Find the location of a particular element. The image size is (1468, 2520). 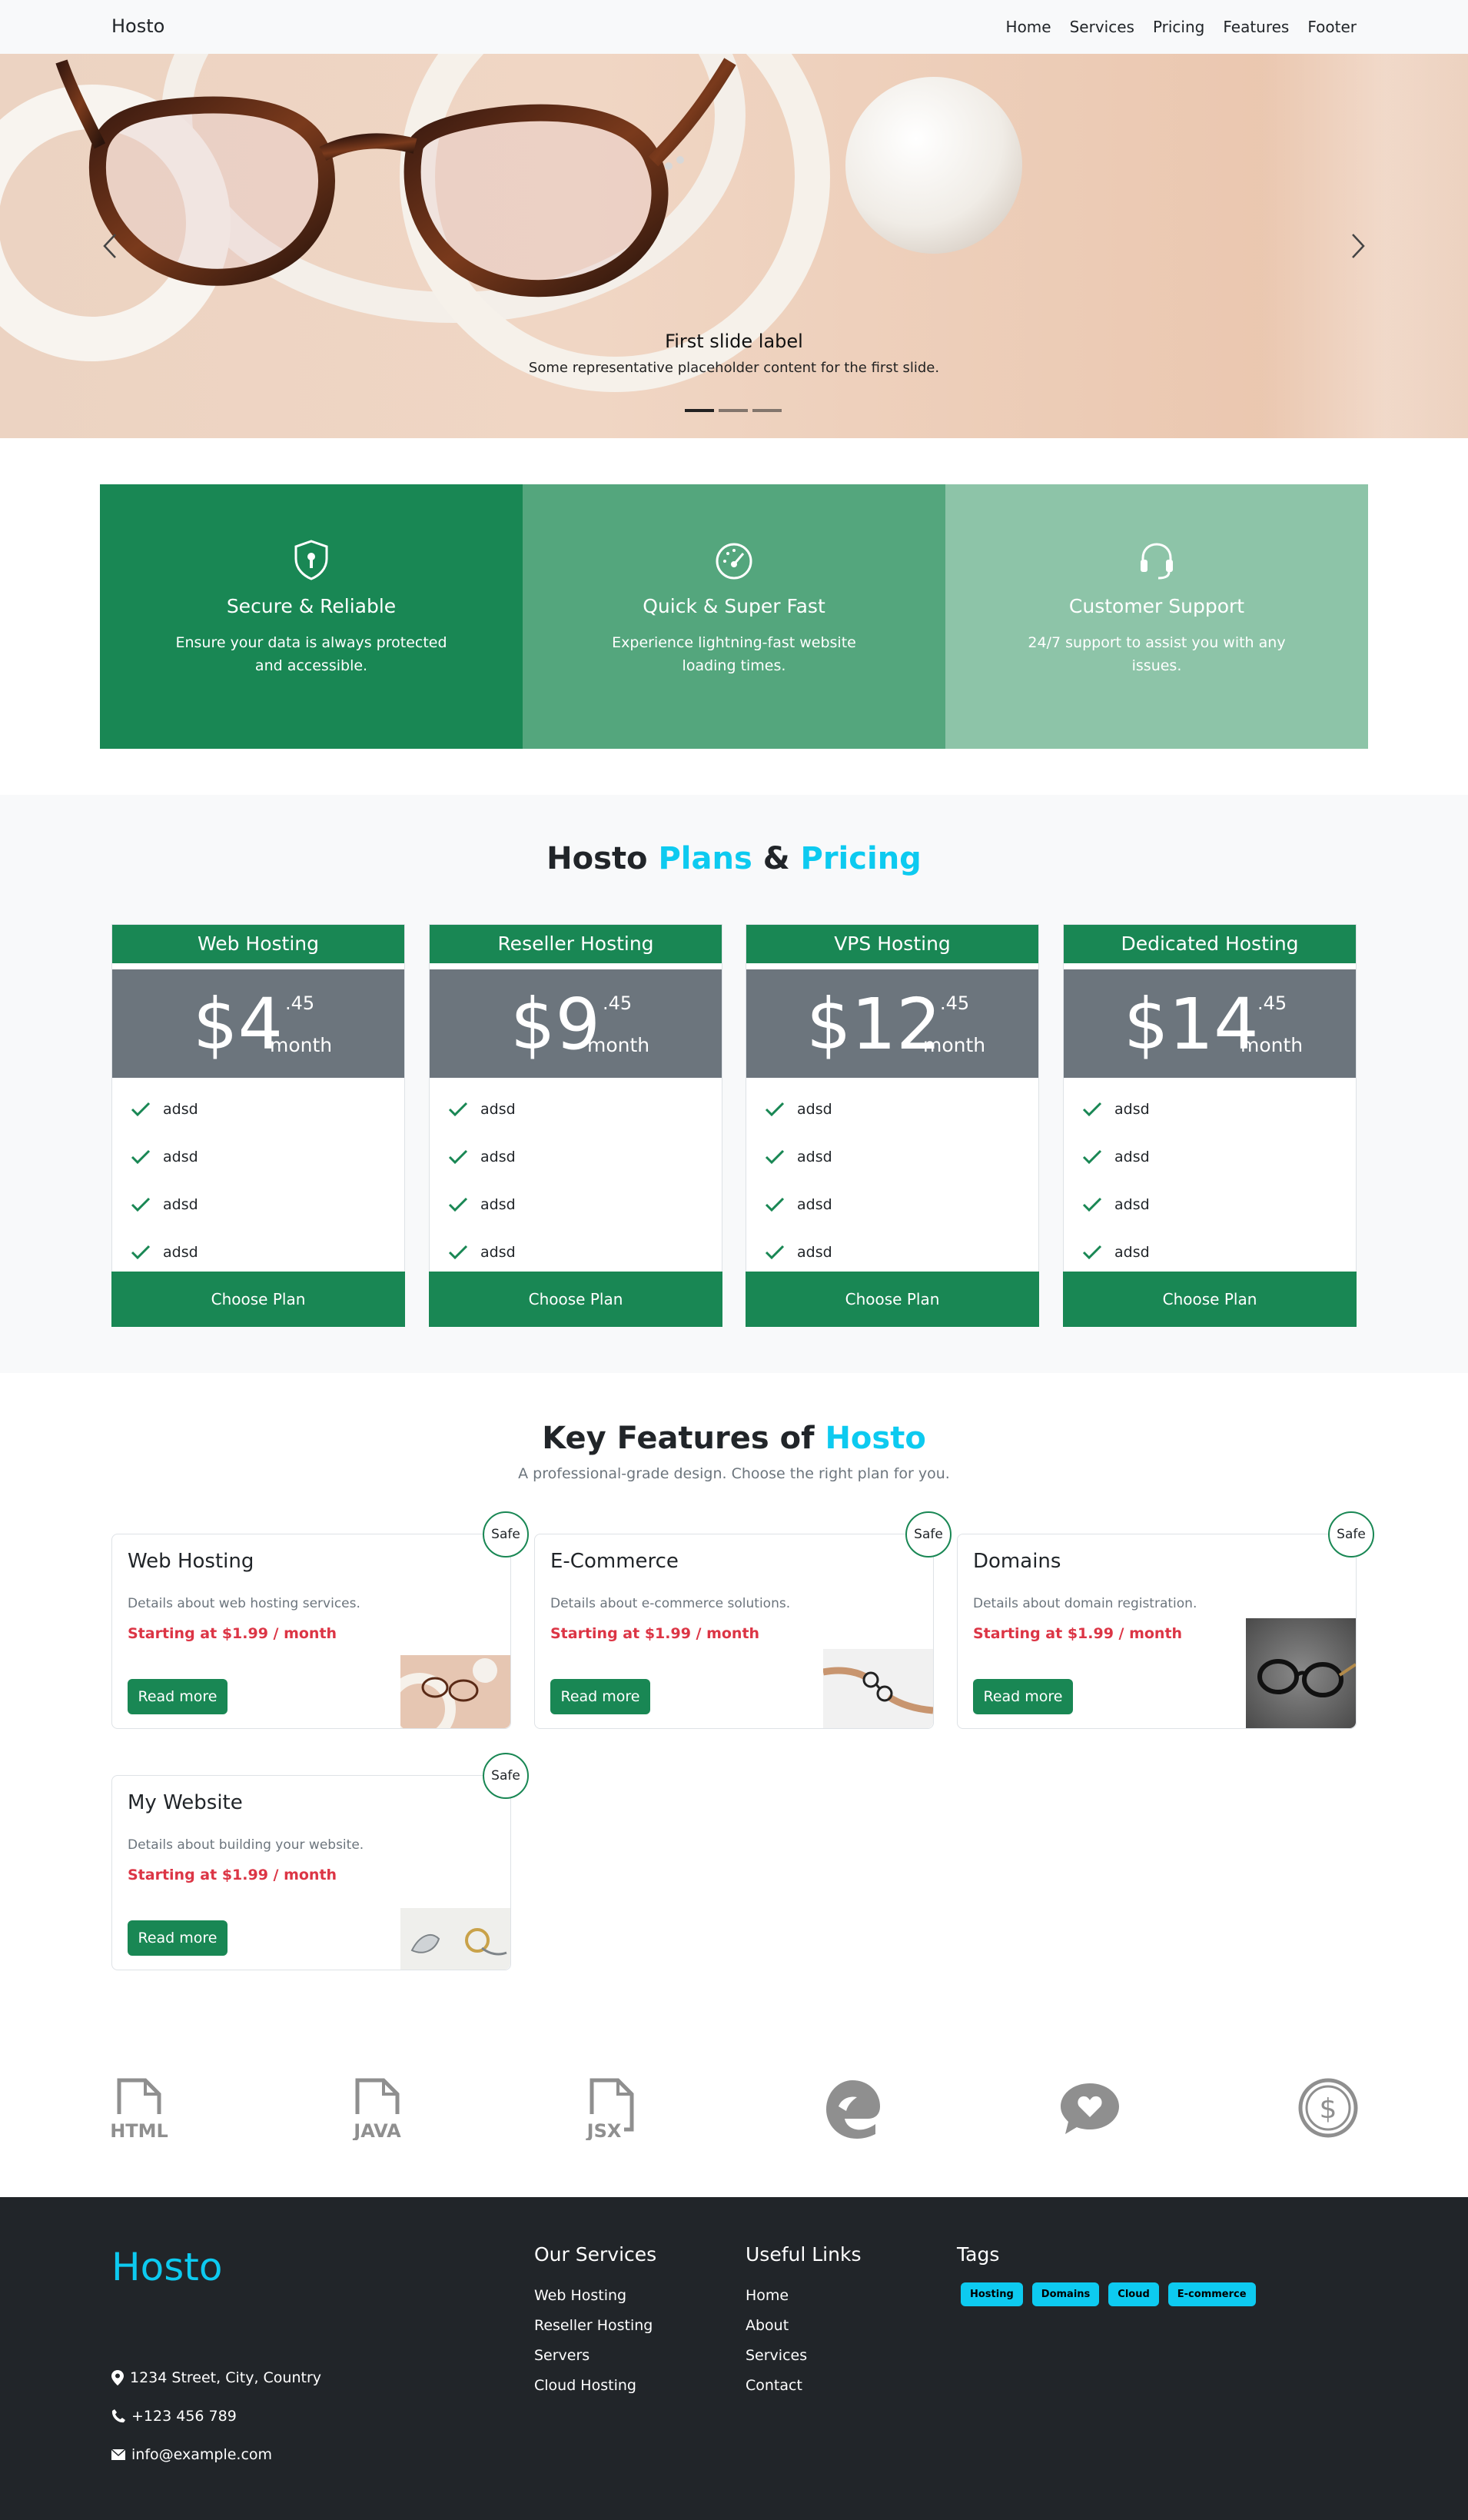

footer-email: info@example.com is located at coordinates (191, 2455).